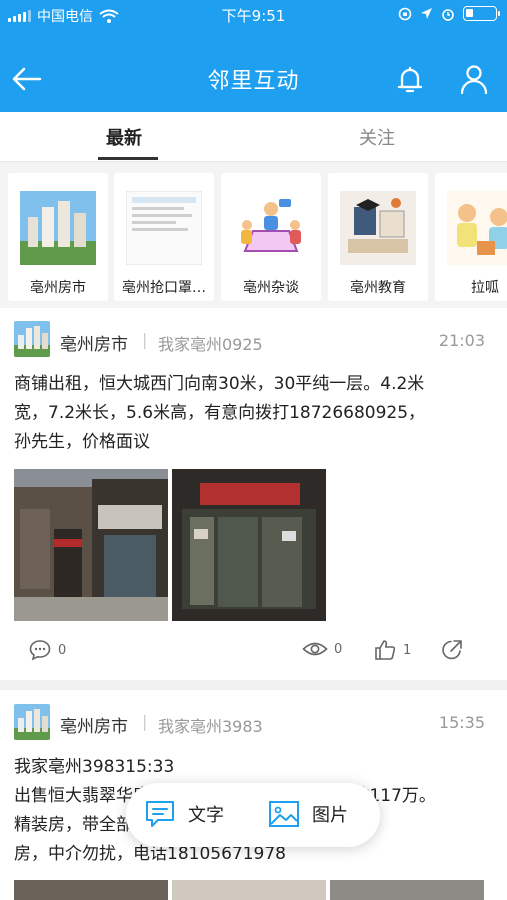  Describe the element at coordinates (219, 384) in the screenshot. I see `post-line: 商铺出租，恒大城西门向南30米，30平纯一层。4.2米` at that location.